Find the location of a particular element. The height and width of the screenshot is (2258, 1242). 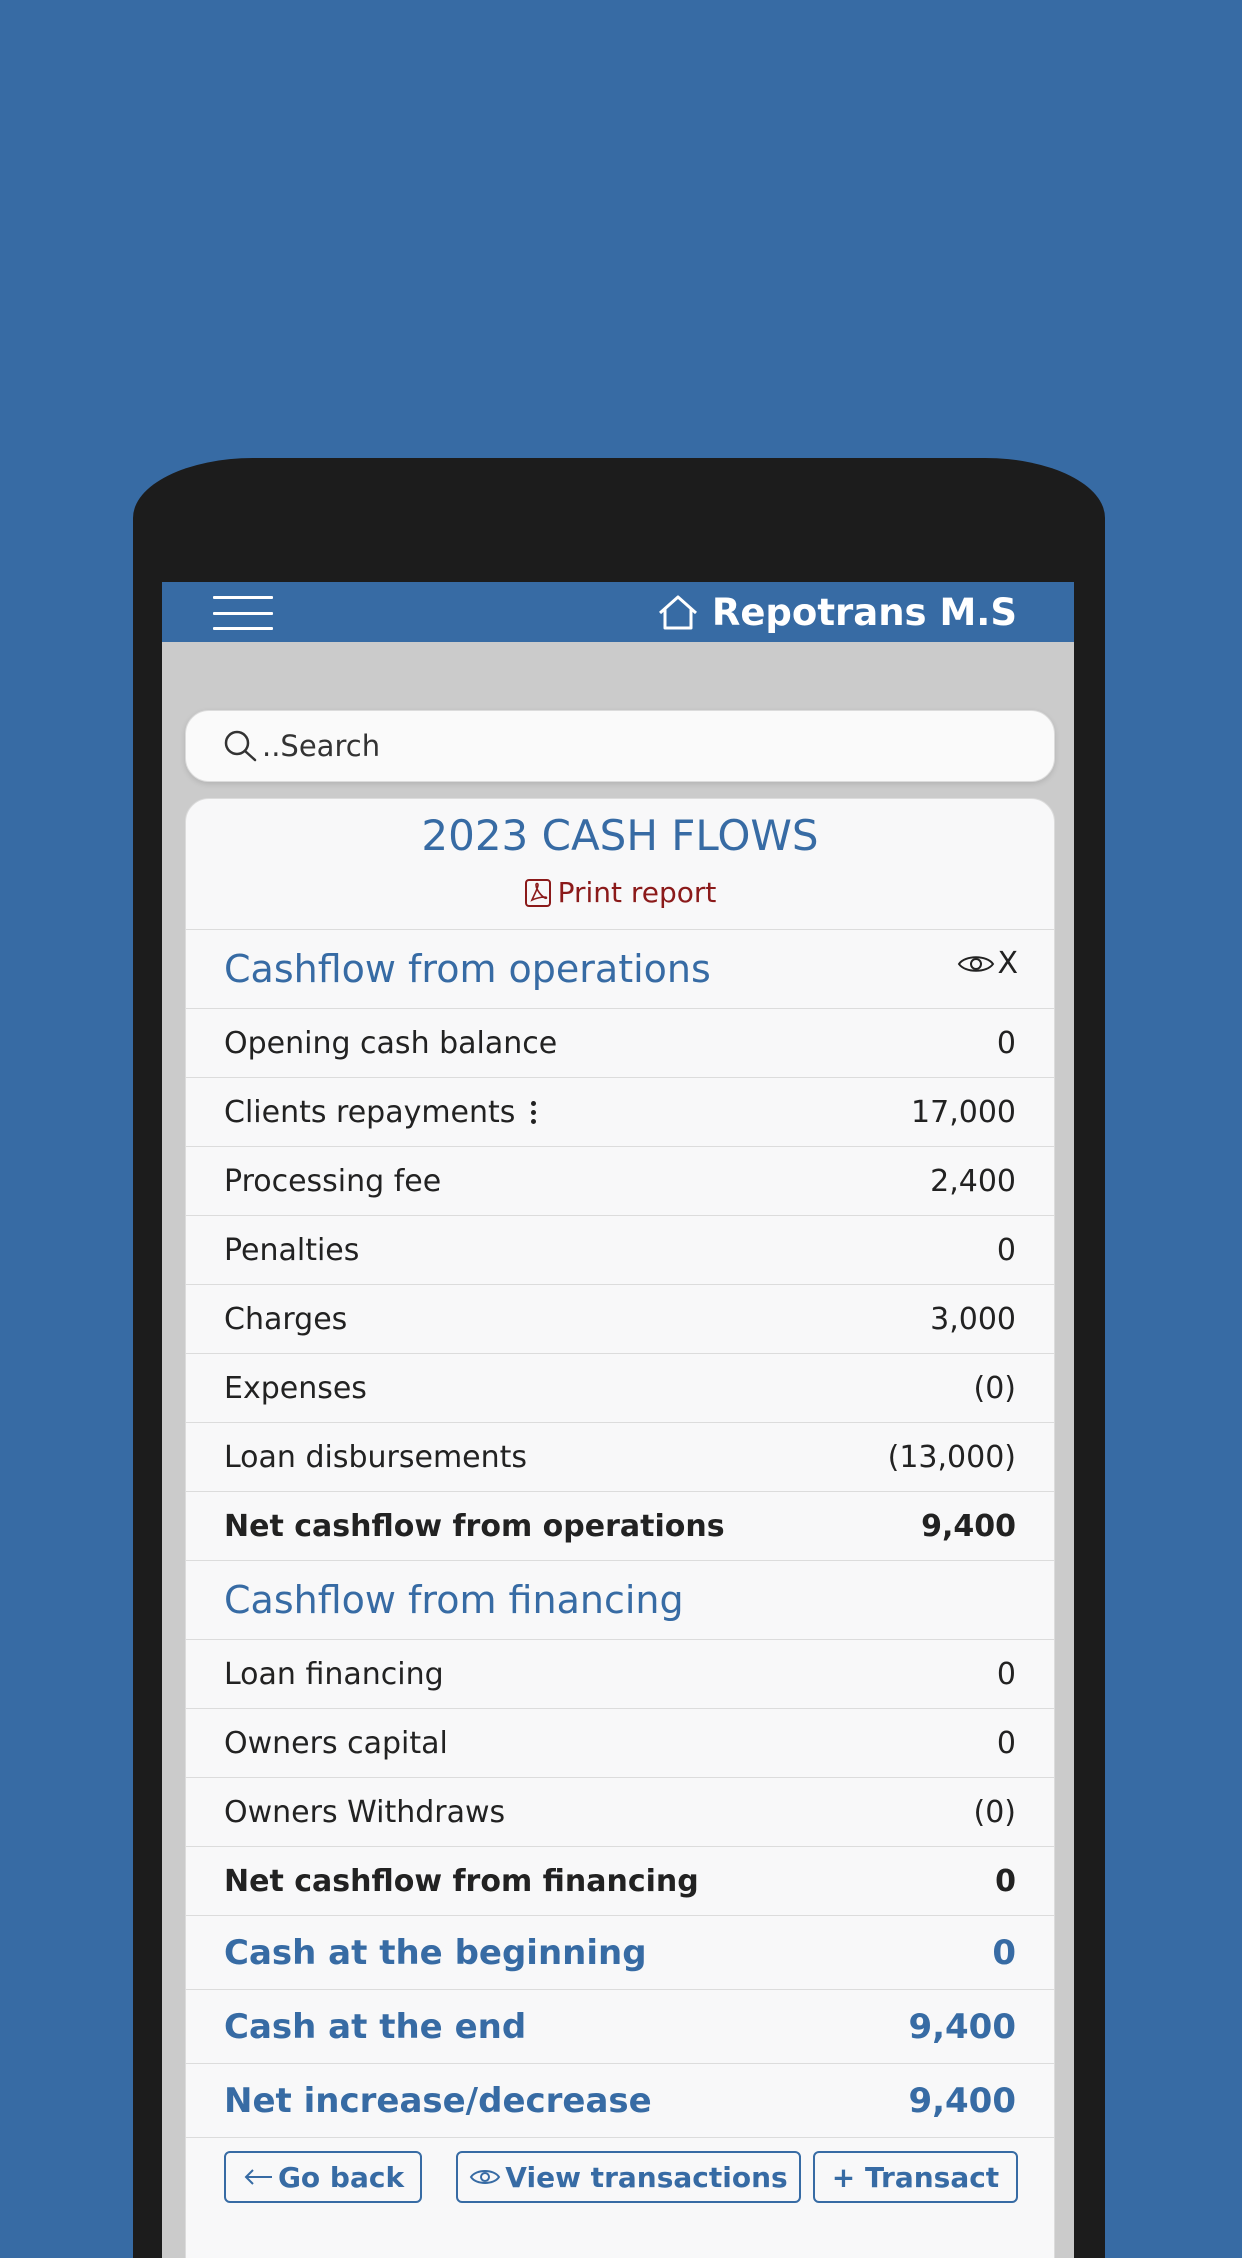

brand-link: Repotrans M.S is located at coordinates (836, 612).